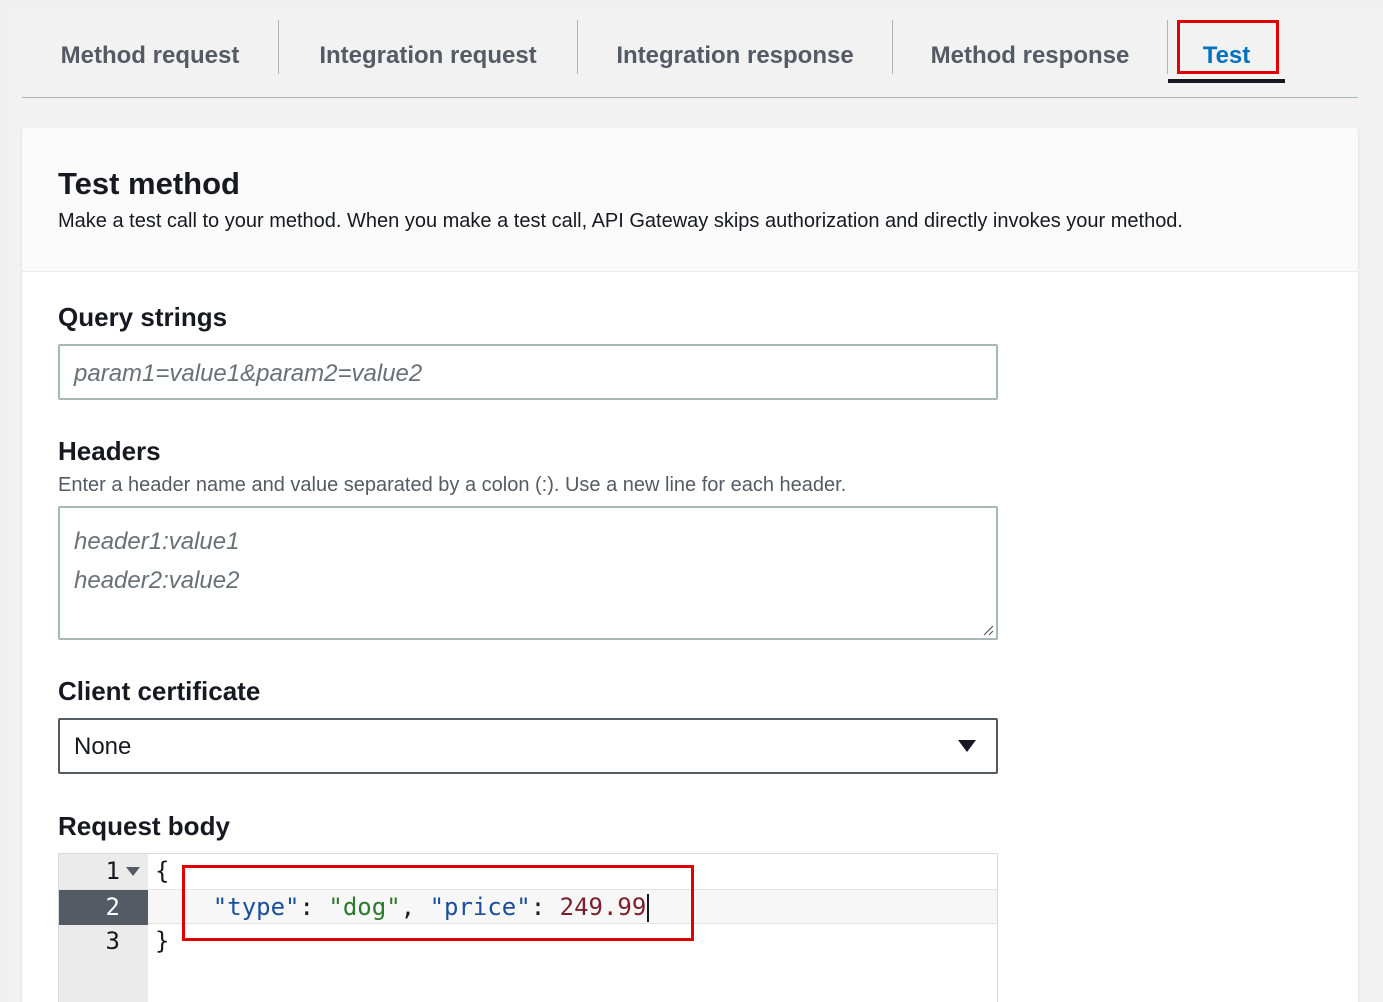 Image resolution: width=1383 pixels, height=1002 pixels. Describe the element at coordinates (528, 941) in the screenshot. I see `code-line: 3 }` at that location.